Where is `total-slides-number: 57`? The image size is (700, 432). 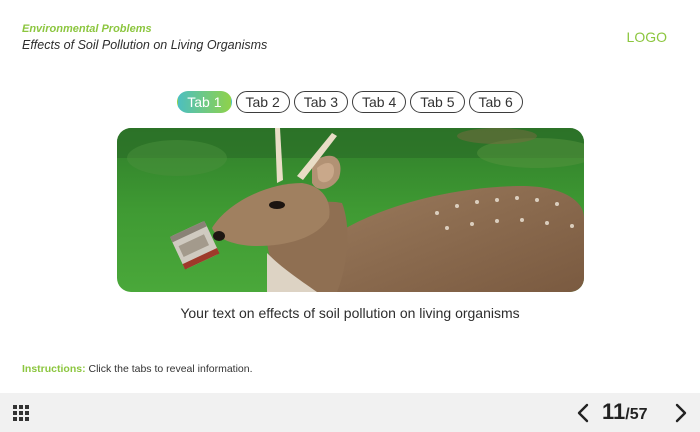 total-slides-number: 57 is located at coordinates (638, 414).